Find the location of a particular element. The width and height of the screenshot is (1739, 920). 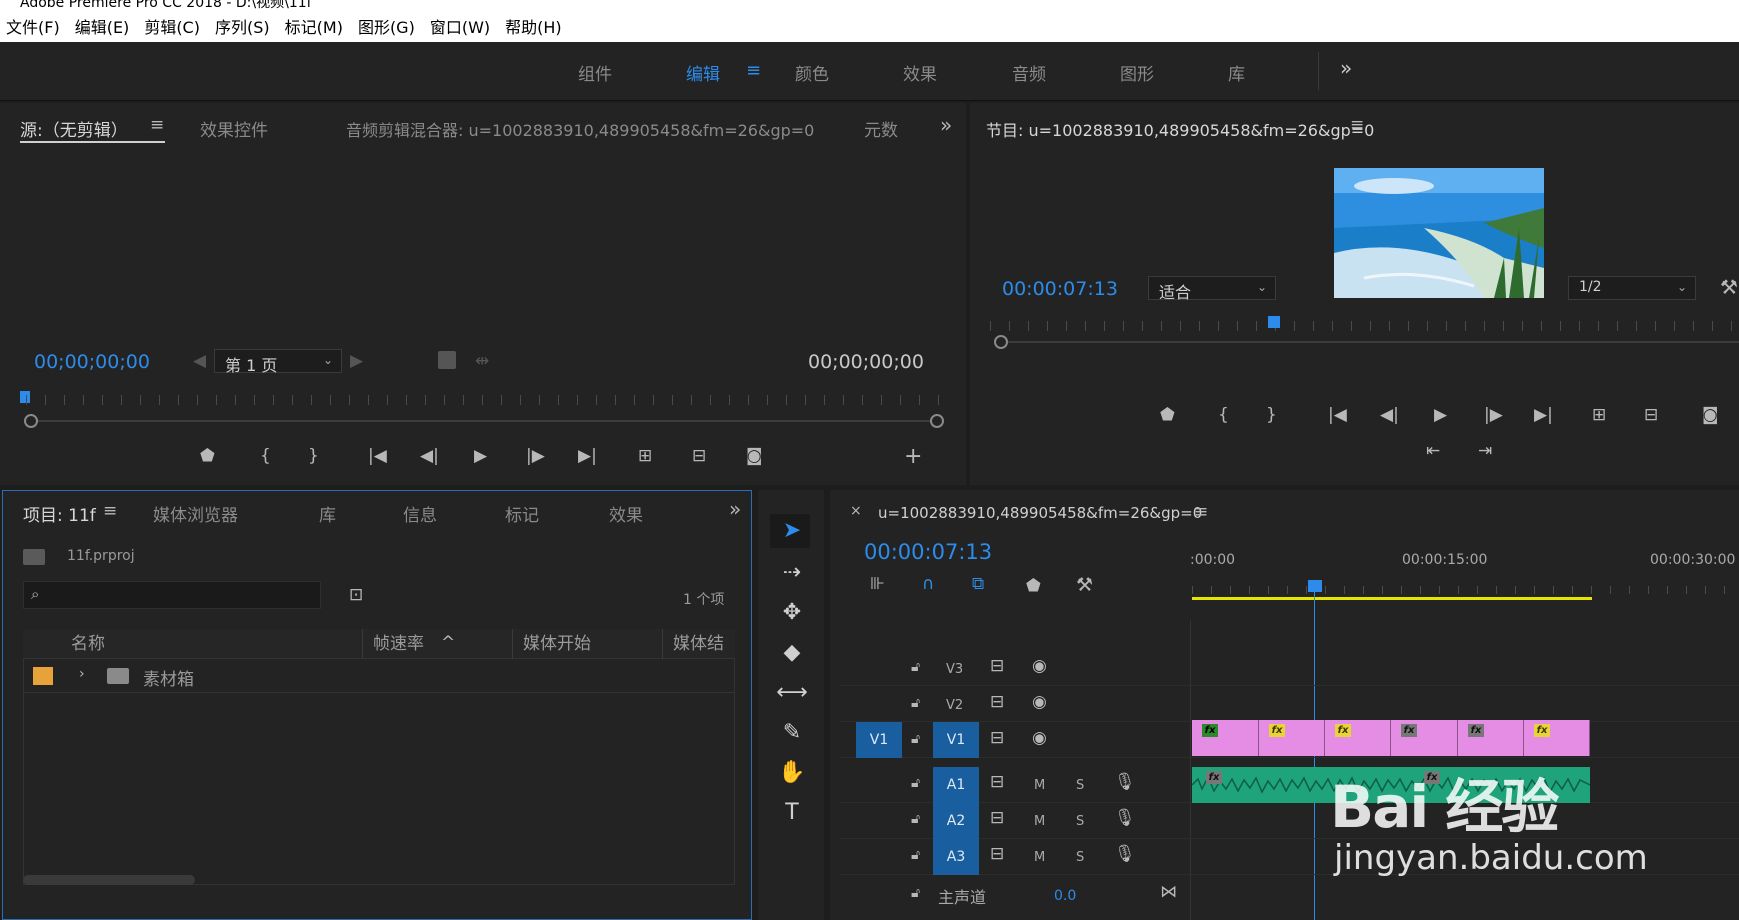

fit-select: 适合 ⌄ is located at coordinates (1212, 289).